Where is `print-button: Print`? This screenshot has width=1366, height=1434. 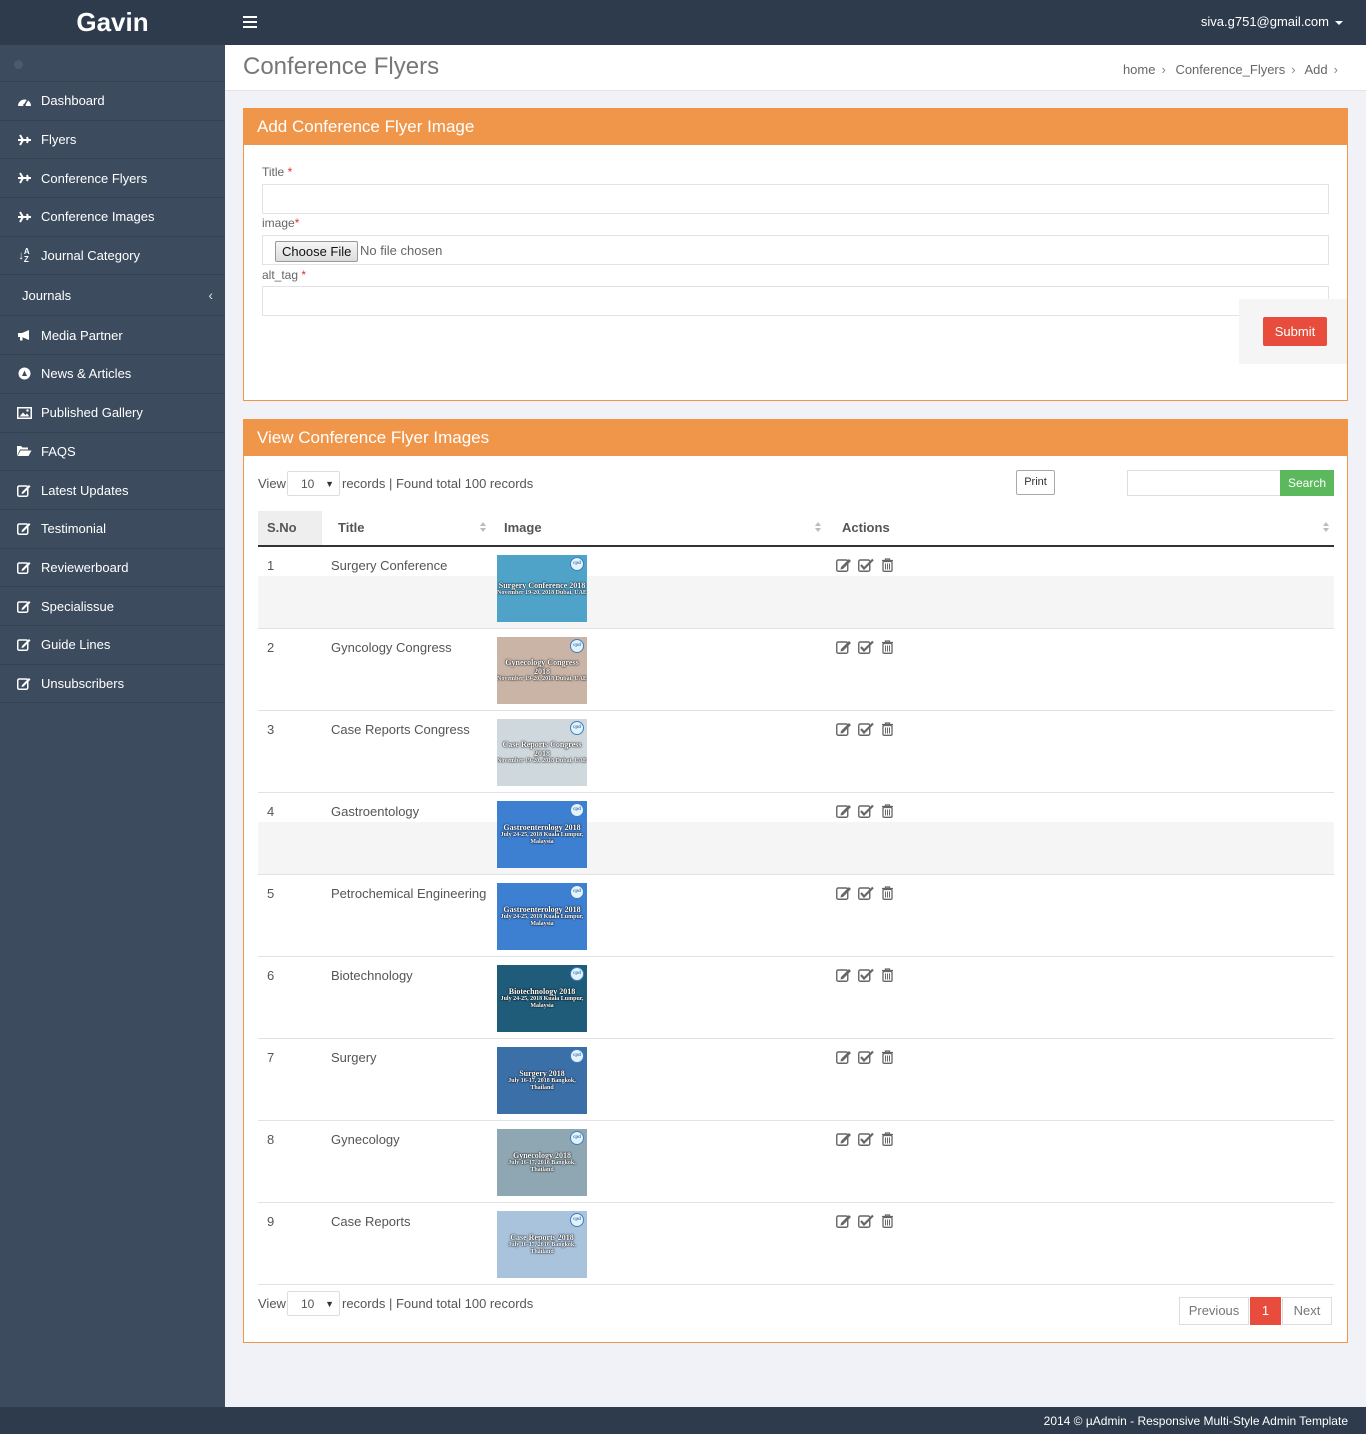
print-button: Print is located at coordinates (1035, 482).